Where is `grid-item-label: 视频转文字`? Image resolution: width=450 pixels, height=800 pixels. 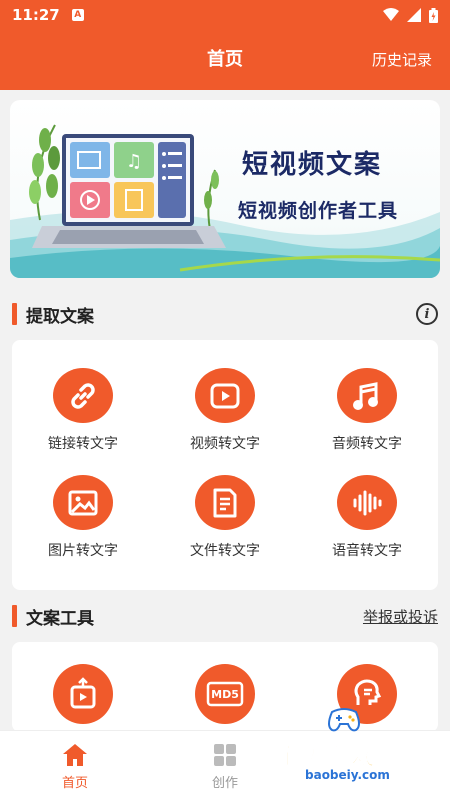 grid-item-label: 视频转文字 is located at coordinates (225, 444).